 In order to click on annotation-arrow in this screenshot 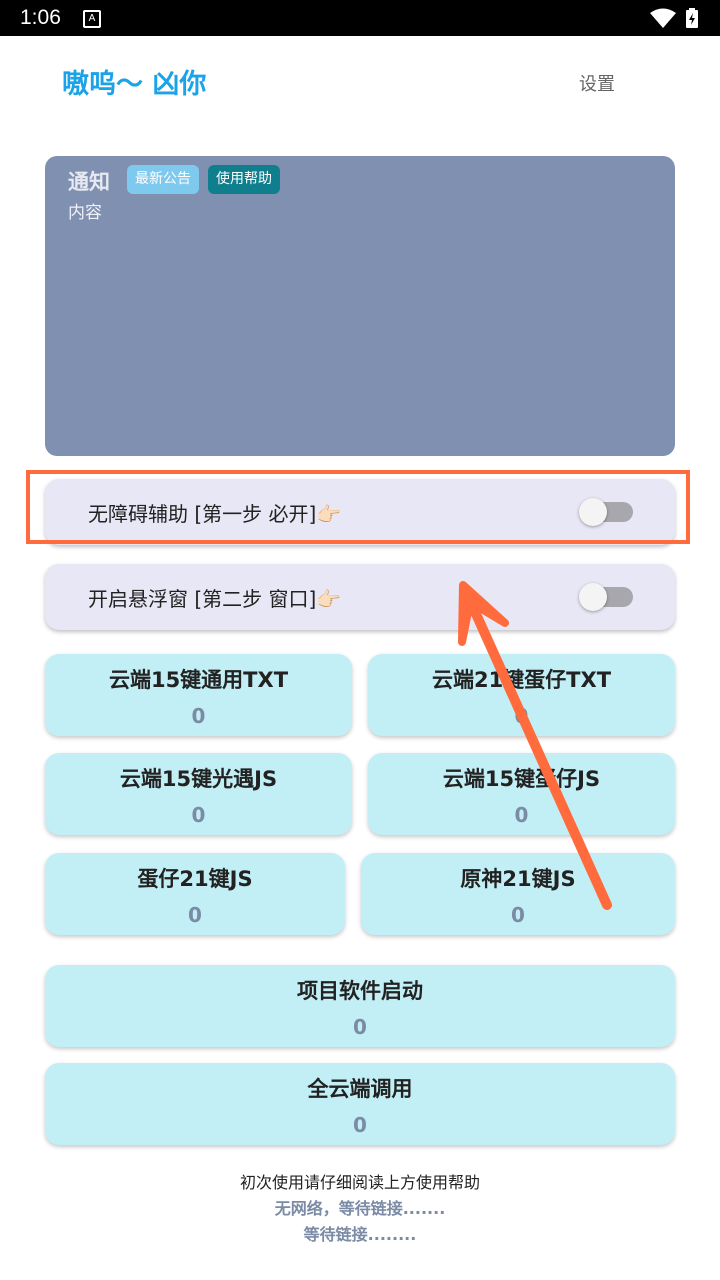, I will do `click(535, 745)`.